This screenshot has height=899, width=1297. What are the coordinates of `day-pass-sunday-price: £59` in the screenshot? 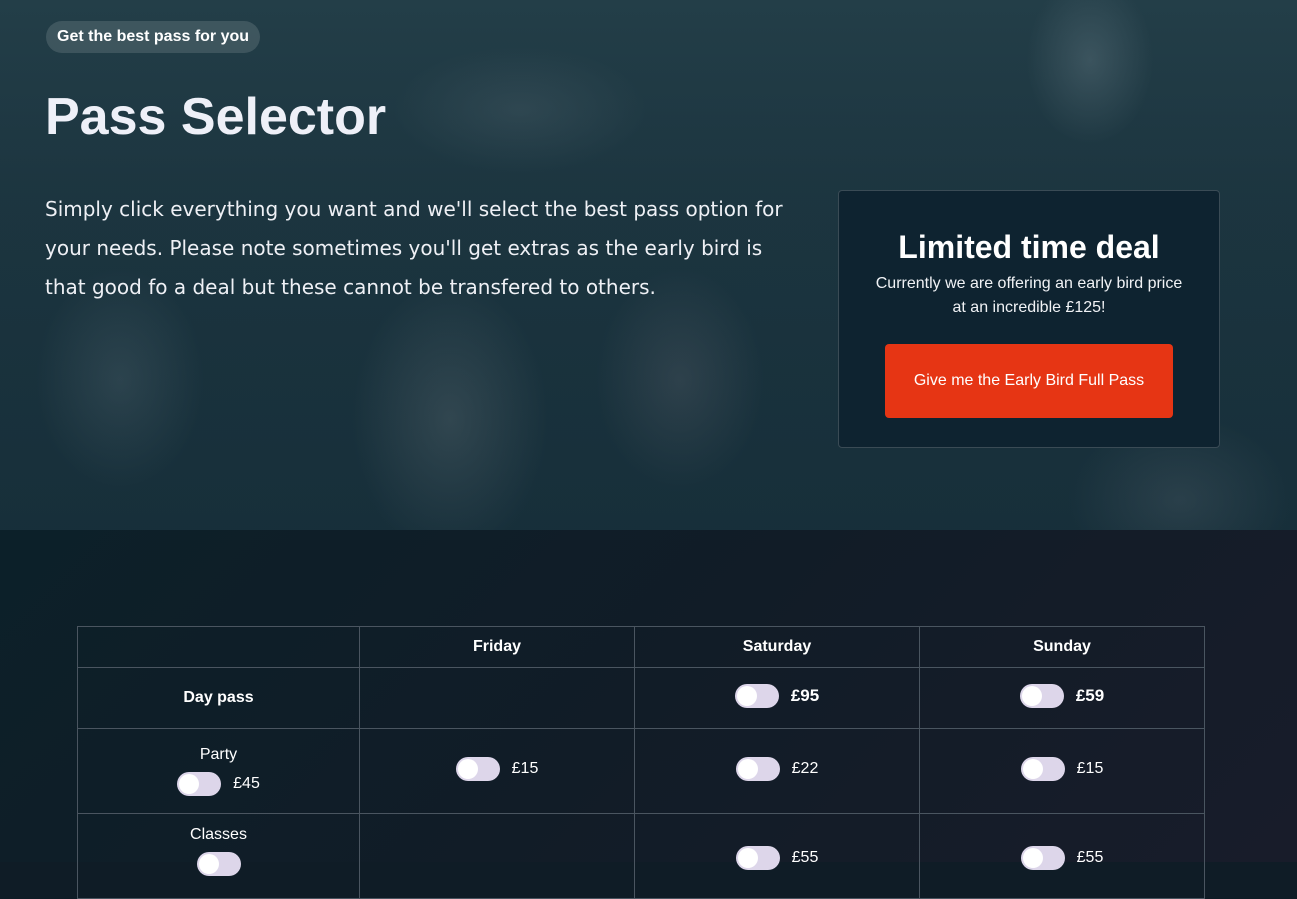 It's located at (1090, 695).